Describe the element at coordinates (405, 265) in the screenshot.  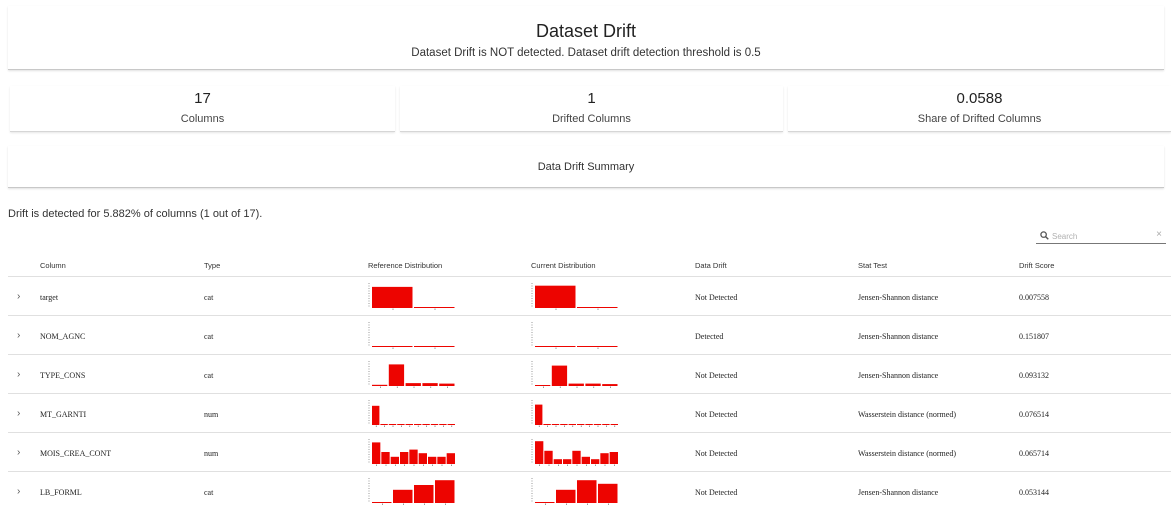
I see `header-reference-distribution: Reference Distribution` at that location.